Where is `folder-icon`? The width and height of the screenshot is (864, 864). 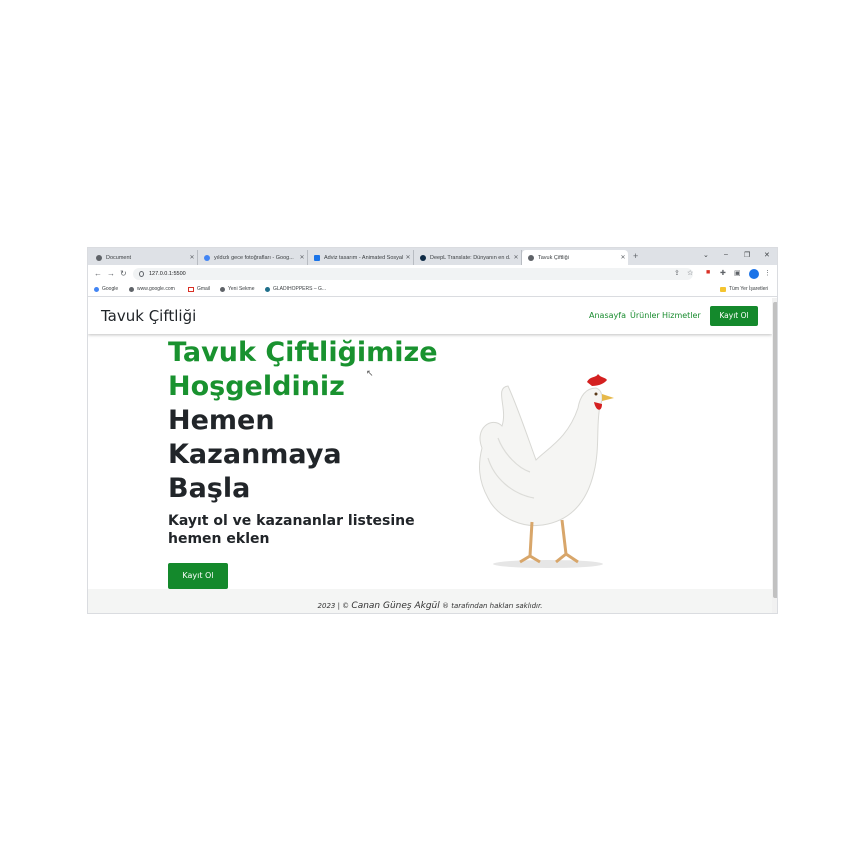
folder-icon is located at coordinates (723, 289).